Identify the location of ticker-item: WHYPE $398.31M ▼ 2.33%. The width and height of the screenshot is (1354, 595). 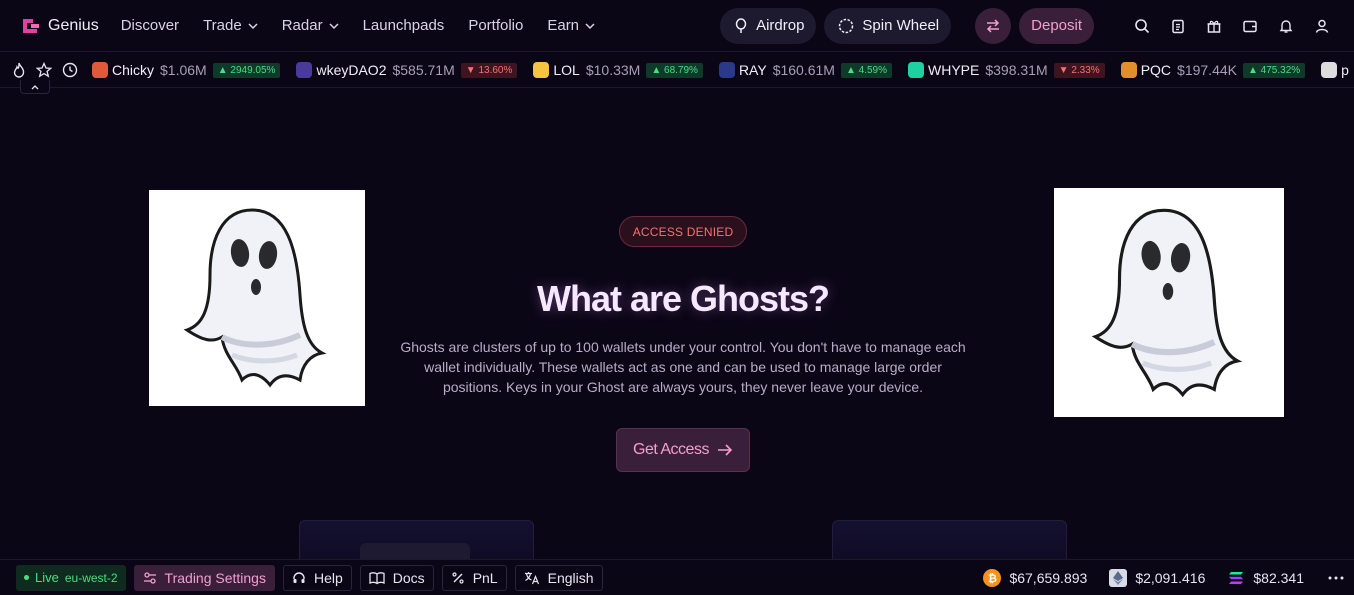
(1006, 70).